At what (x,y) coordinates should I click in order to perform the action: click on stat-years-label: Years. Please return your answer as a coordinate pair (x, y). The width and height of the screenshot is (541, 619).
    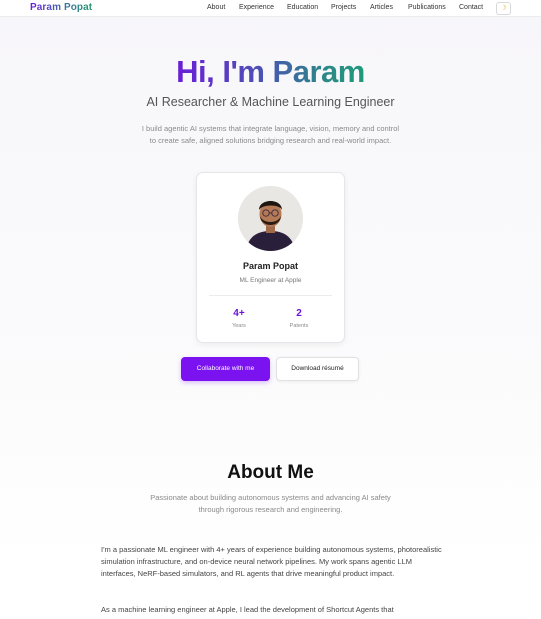
    Looking at the image, I should click on (239, 326).